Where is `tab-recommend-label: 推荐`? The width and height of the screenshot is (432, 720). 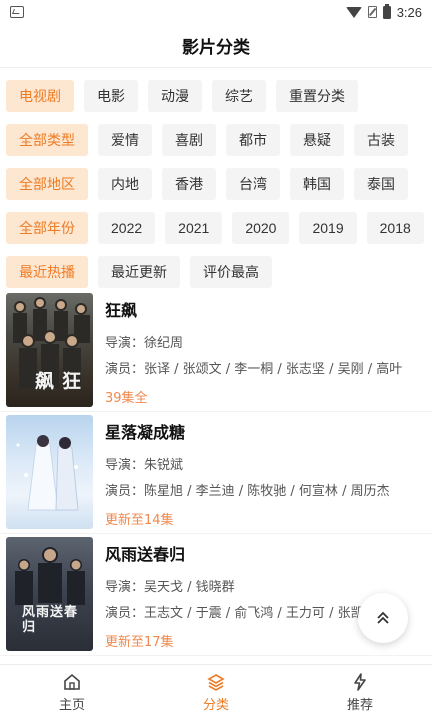
tab-recommend-label: 推荐 is located at coordinates (359, 705).